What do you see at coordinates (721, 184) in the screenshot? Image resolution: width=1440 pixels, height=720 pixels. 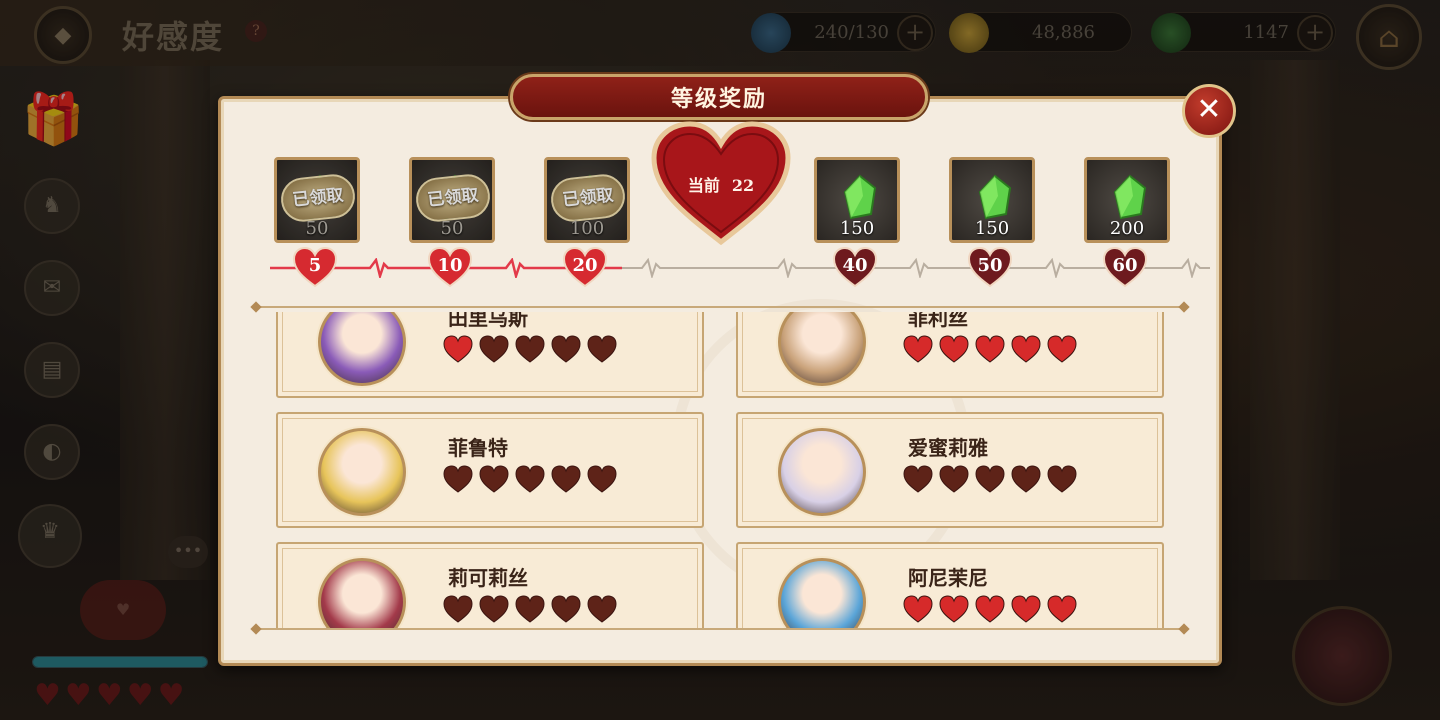 I see `current-level: 当前 22` at bounding box center [721, 184].